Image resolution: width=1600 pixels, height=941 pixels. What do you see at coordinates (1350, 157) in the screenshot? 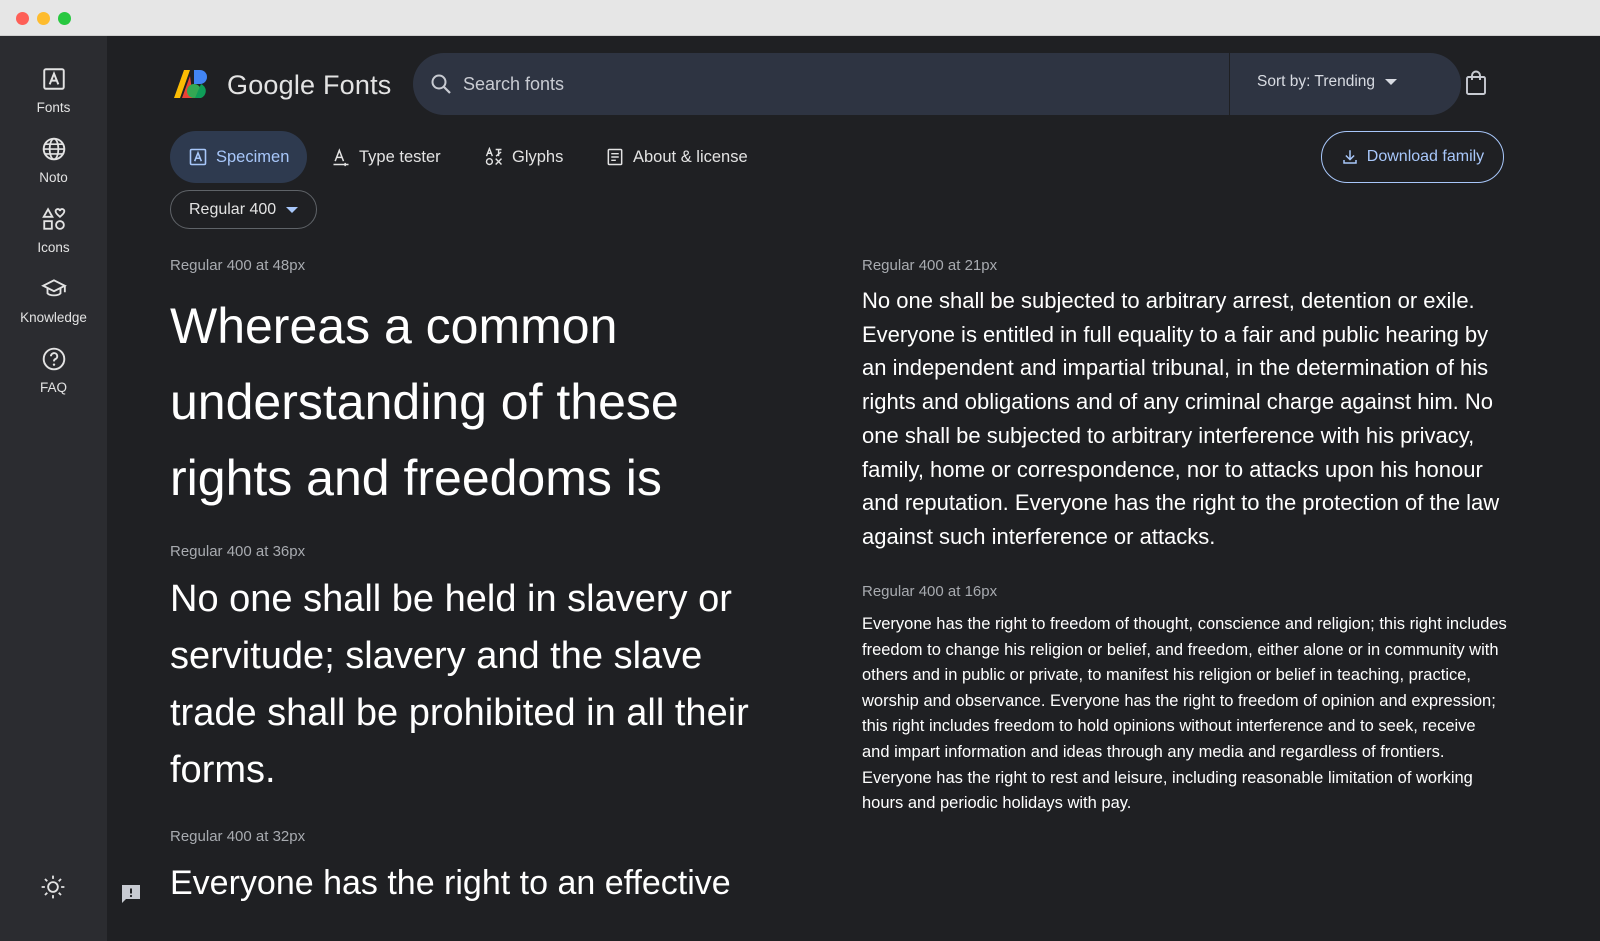
I see `download-icon` at bounding box center [1350, 157].